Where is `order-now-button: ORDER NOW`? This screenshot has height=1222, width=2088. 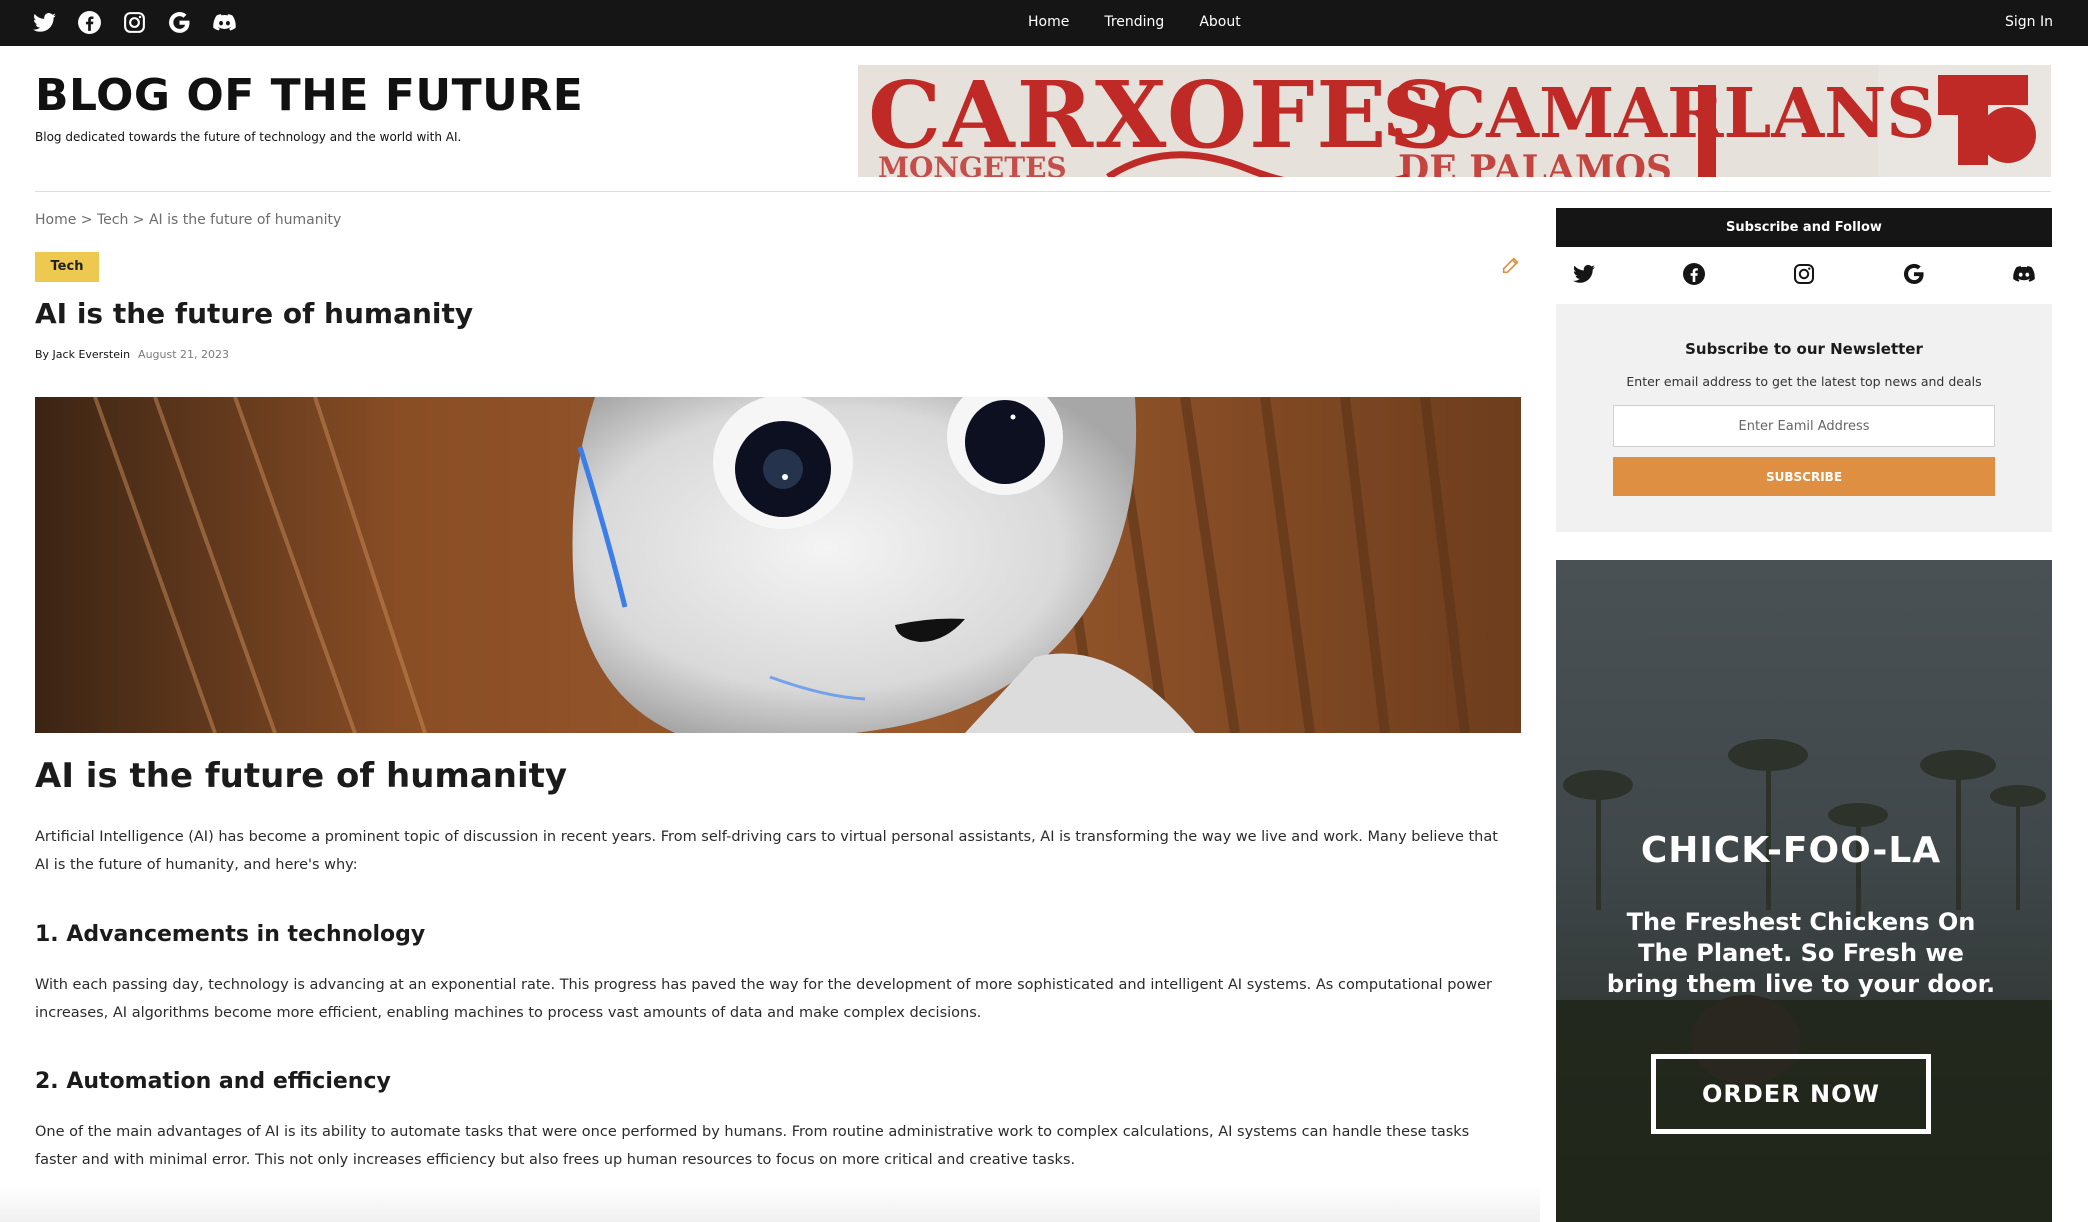
order-now-button: ORDER NOW is located at coordinates (1791, 1094).